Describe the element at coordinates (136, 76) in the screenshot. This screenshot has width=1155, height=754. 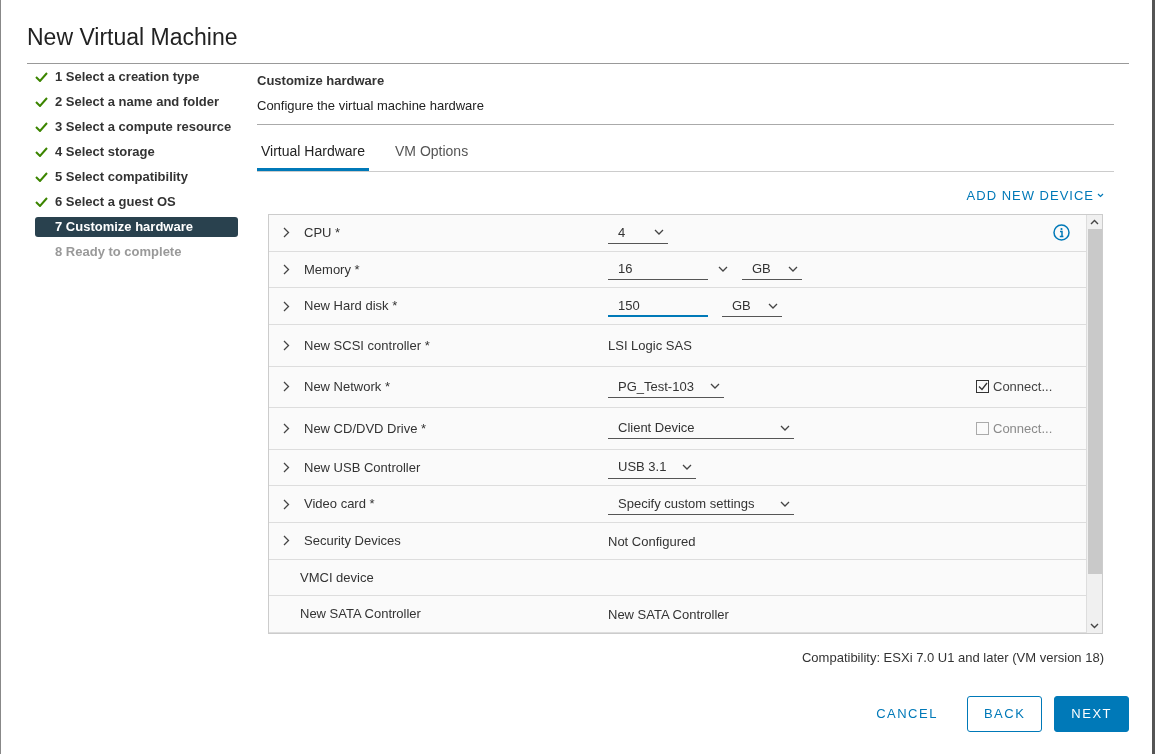
I see `wizard-step: 1 Select a creation type` at that location.